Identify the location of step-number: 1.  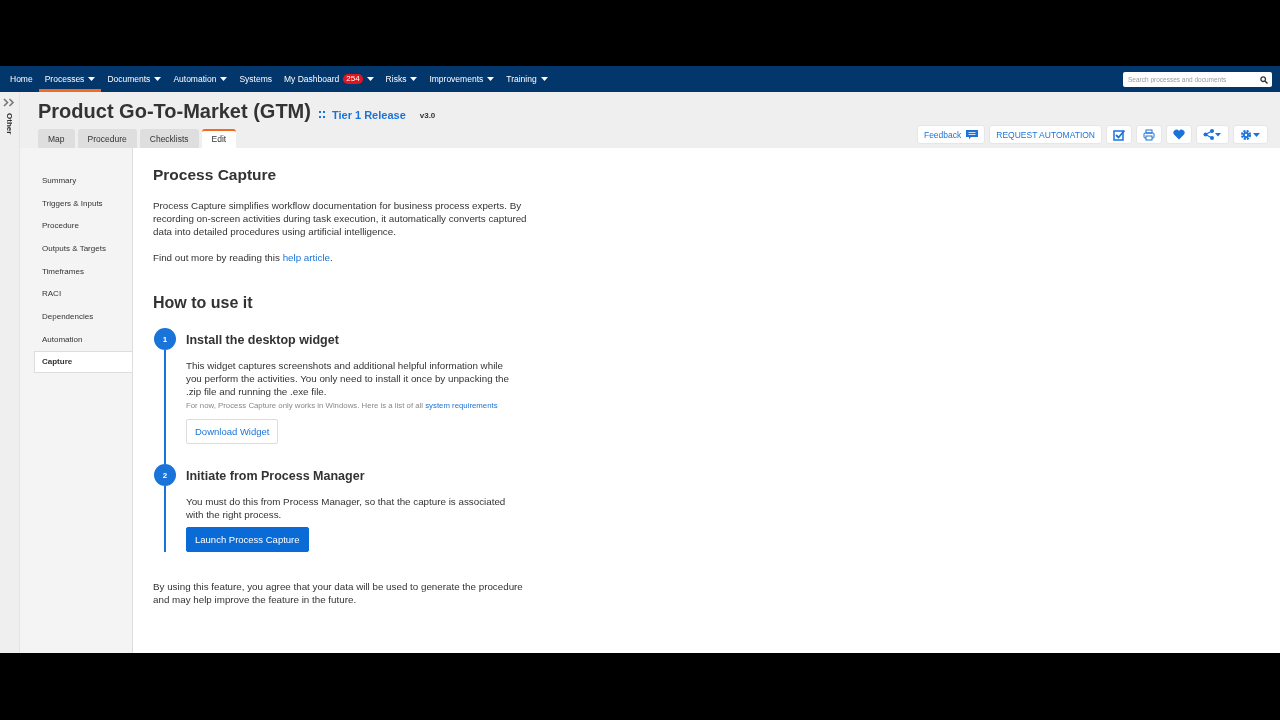
(165, 339).